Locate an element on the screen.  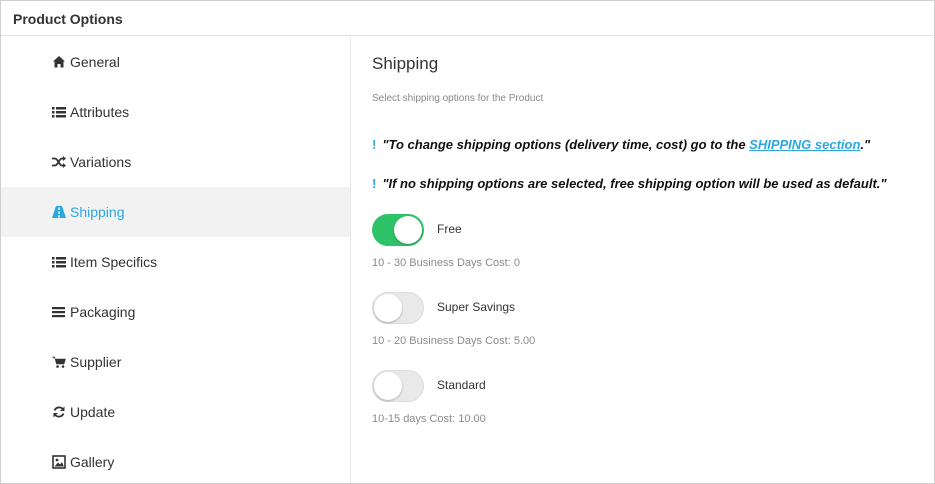
option-label: Standard is located at coordinates (461, 385).